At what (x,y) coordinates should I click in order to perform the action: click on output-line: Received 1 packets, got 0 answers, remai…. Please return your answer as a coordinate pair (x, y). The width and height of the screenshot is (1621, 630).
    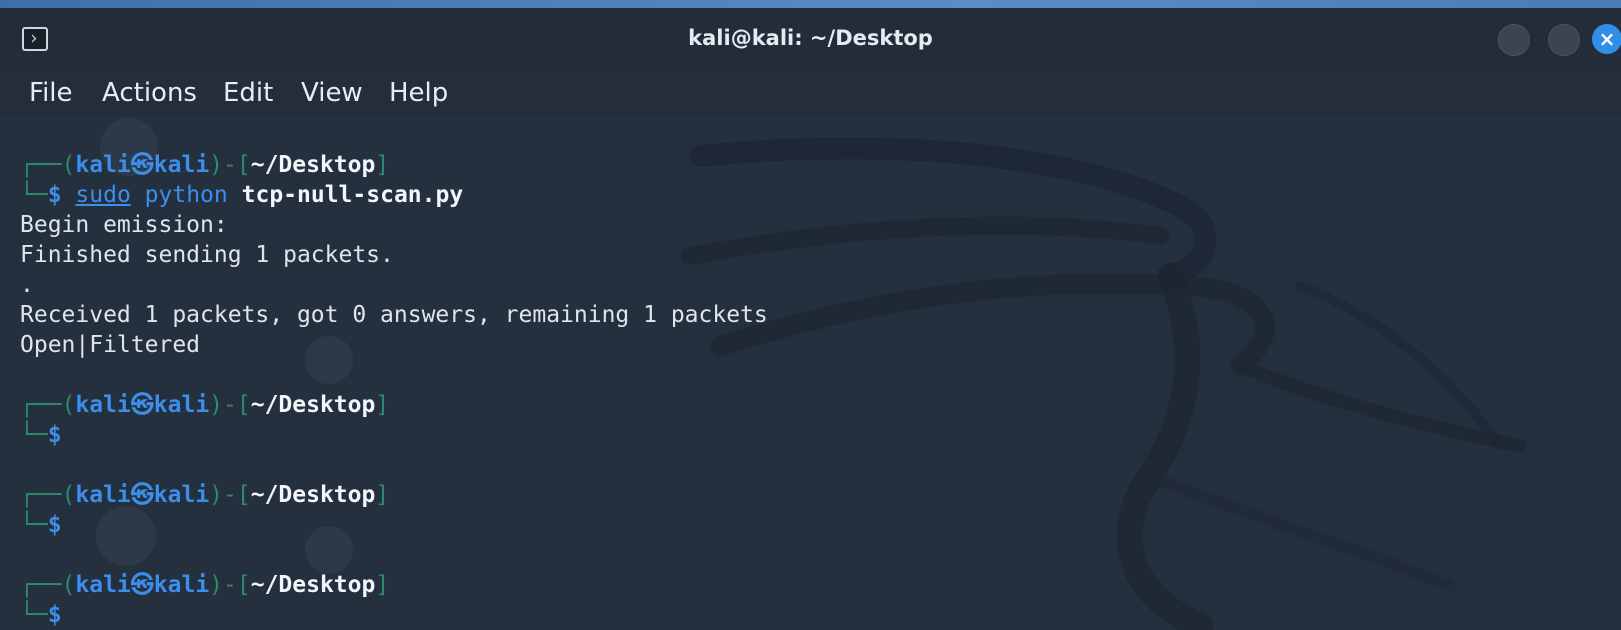
    Looking at the image, I should click on (394, 315).